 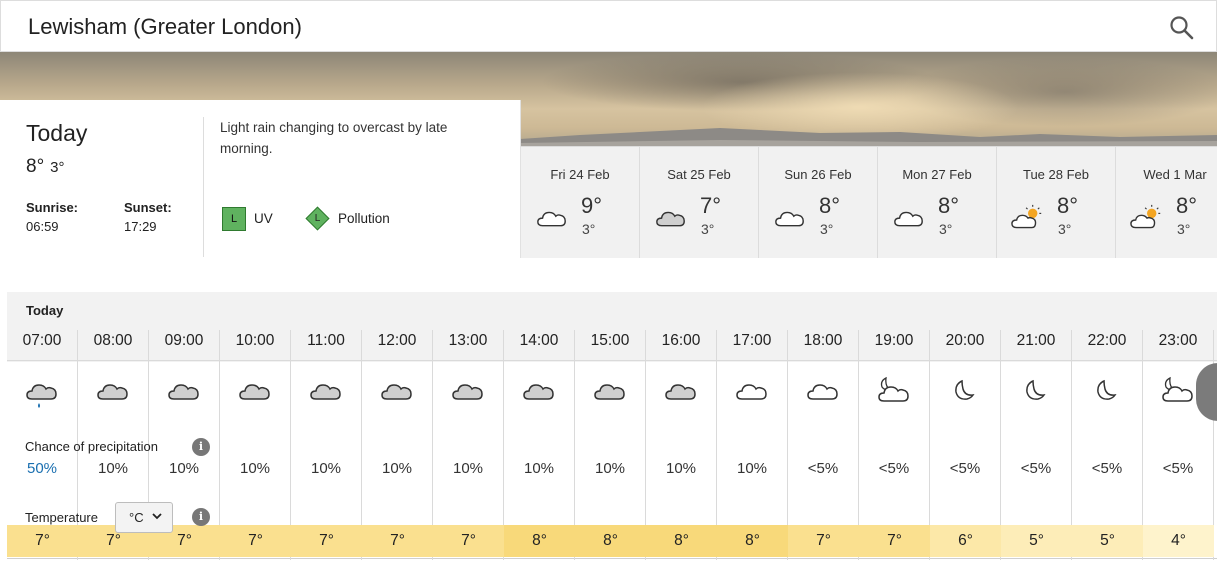 I want to click on hour-column: 23:00 <5% 4°, so click(x=1178, y=426).